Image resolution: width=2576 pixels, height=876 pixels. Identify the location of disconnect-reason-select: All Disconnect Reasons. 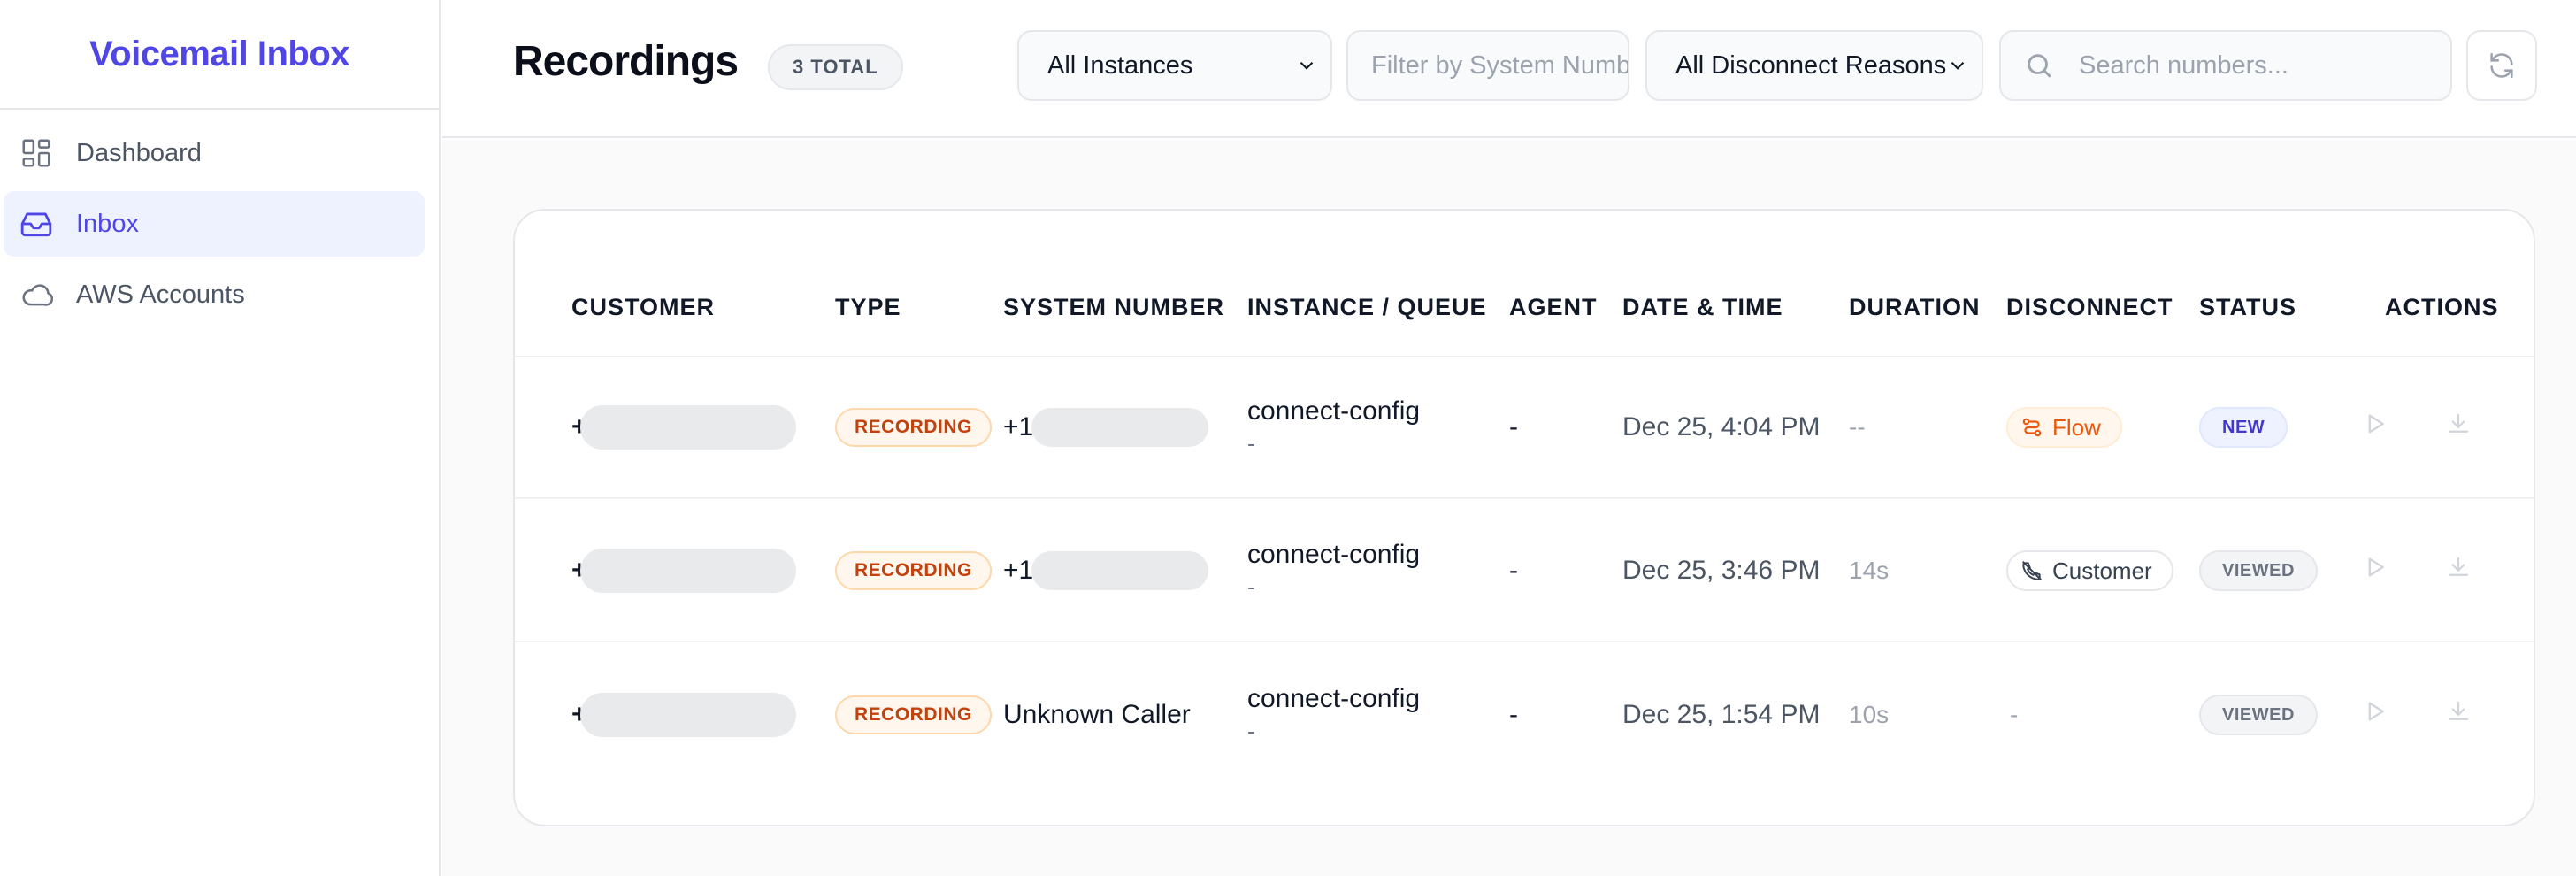
(1814, 66).